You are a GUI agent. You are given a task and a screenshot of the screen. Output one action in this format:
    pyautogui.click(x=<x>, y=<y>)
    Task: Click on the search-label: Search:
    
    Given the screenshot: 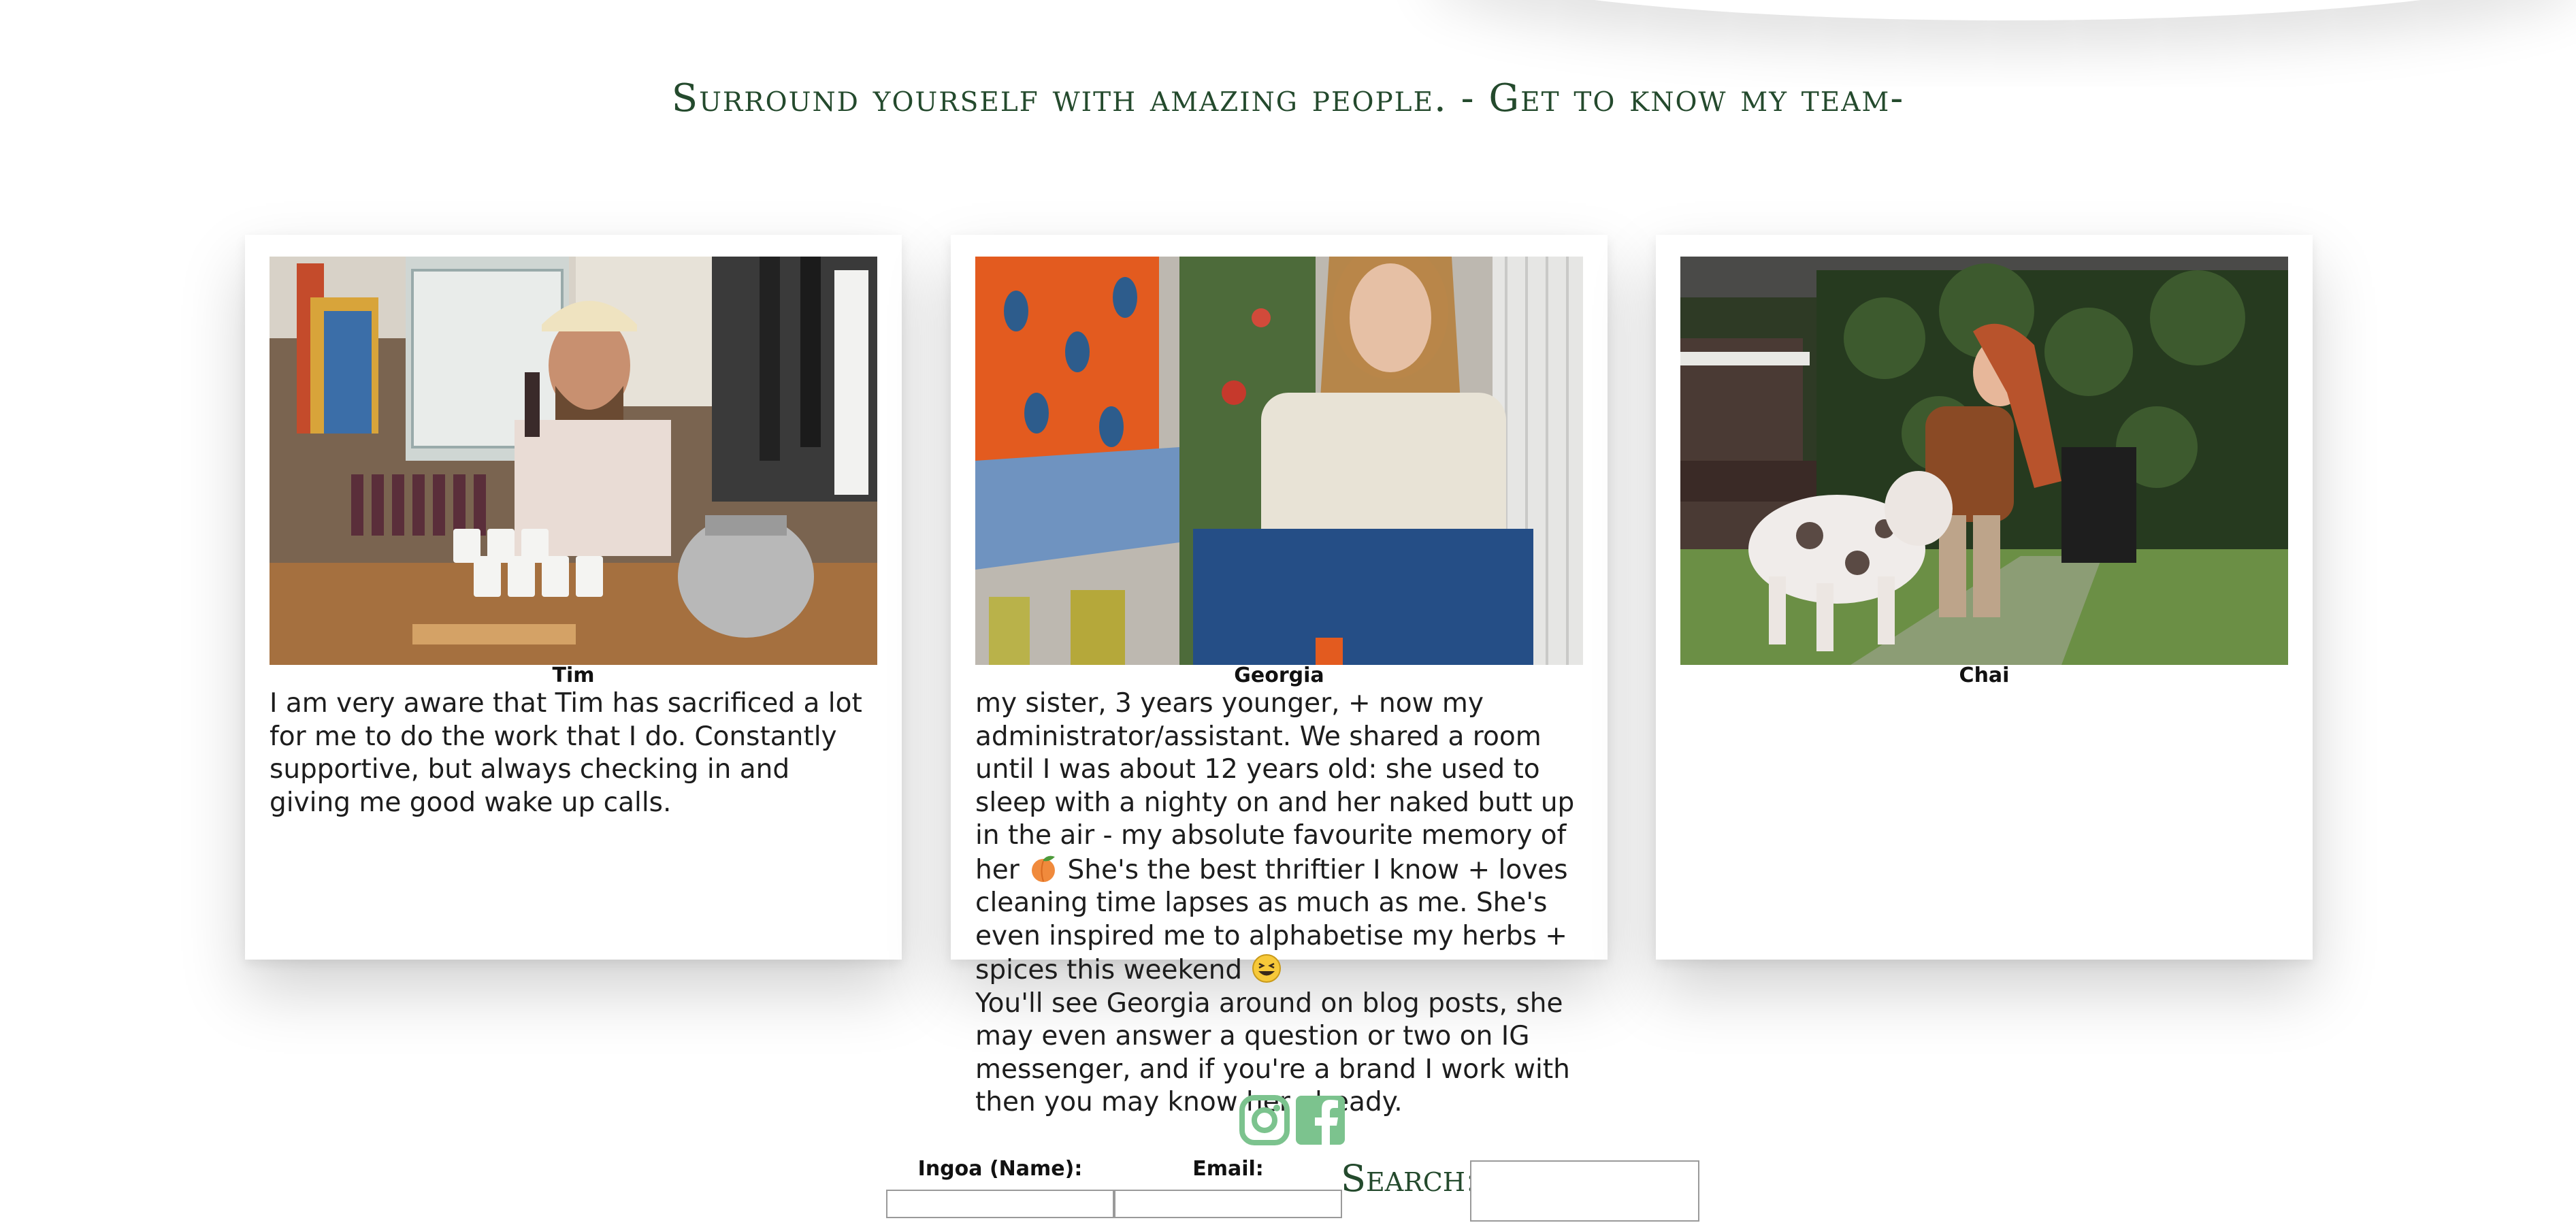 What is the action you would take?
    pyautogui.click(x=1409, y=1178)
    